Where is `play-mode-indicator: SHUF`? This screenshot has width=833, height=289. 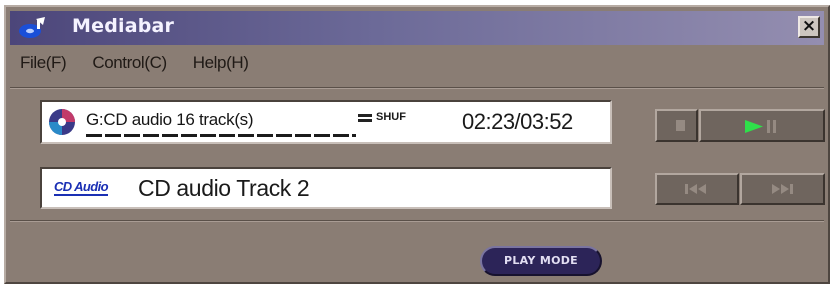 play-mode-indicator: SHUF is located at coordinates (391, 117).